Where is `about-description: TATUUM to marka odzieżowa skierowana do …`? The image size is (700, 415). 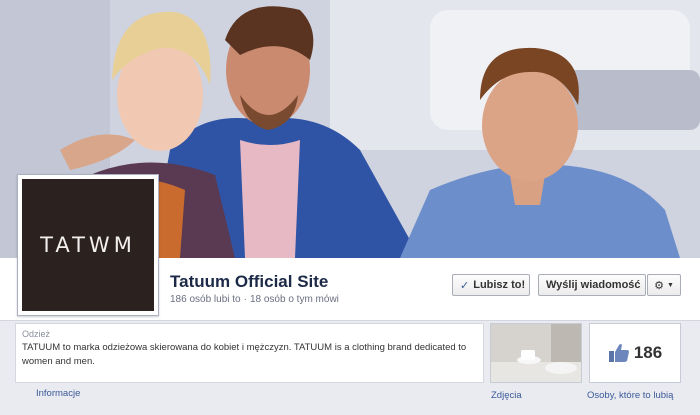 about-description: TATUUM to marka odzieżowa skierowana do … is located at coordinates (244, 354).